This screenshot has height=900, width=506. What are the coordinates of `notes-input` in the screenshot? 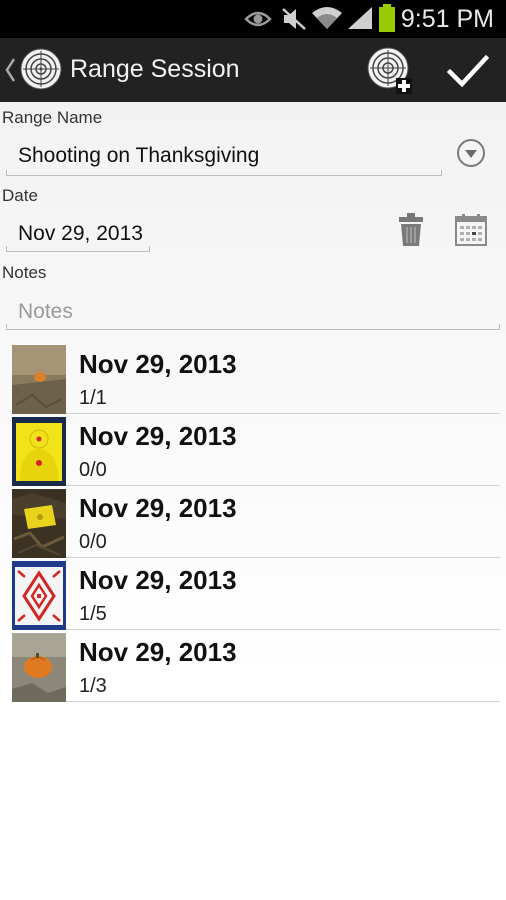 It's located at (253, 312).